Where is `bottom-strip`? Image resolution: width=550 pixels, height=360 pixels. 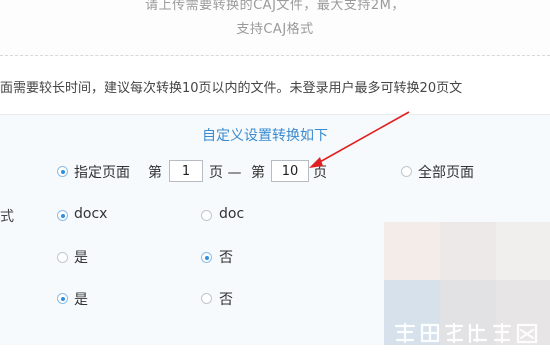 bottom-strip is located at coordinates (275, 352).